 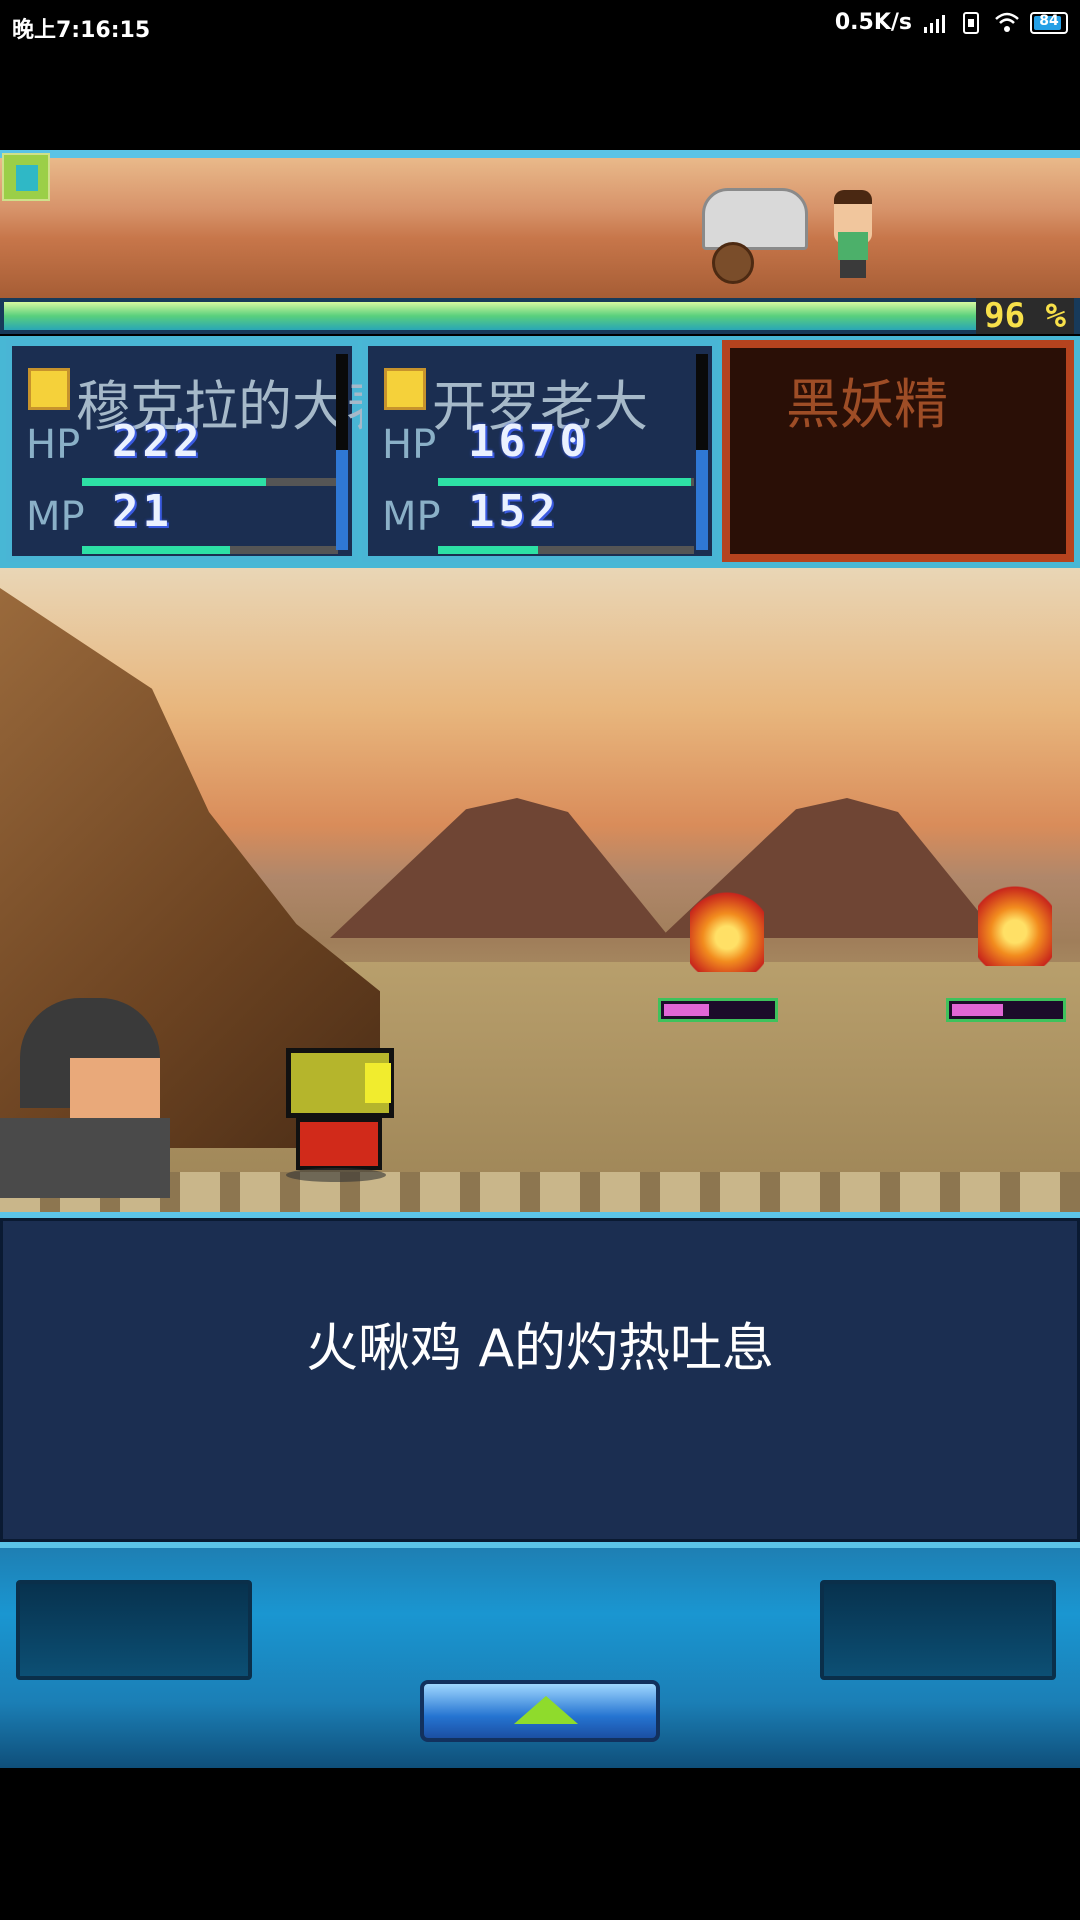 I want to click on journey-progress-bar: 96 %, so click(x=540, y=316).